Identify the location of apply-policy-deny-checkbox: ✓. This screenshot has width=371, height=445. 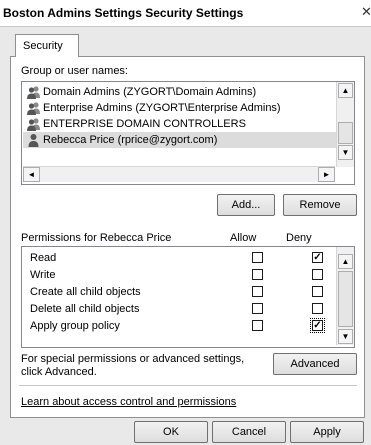
(317, 325).